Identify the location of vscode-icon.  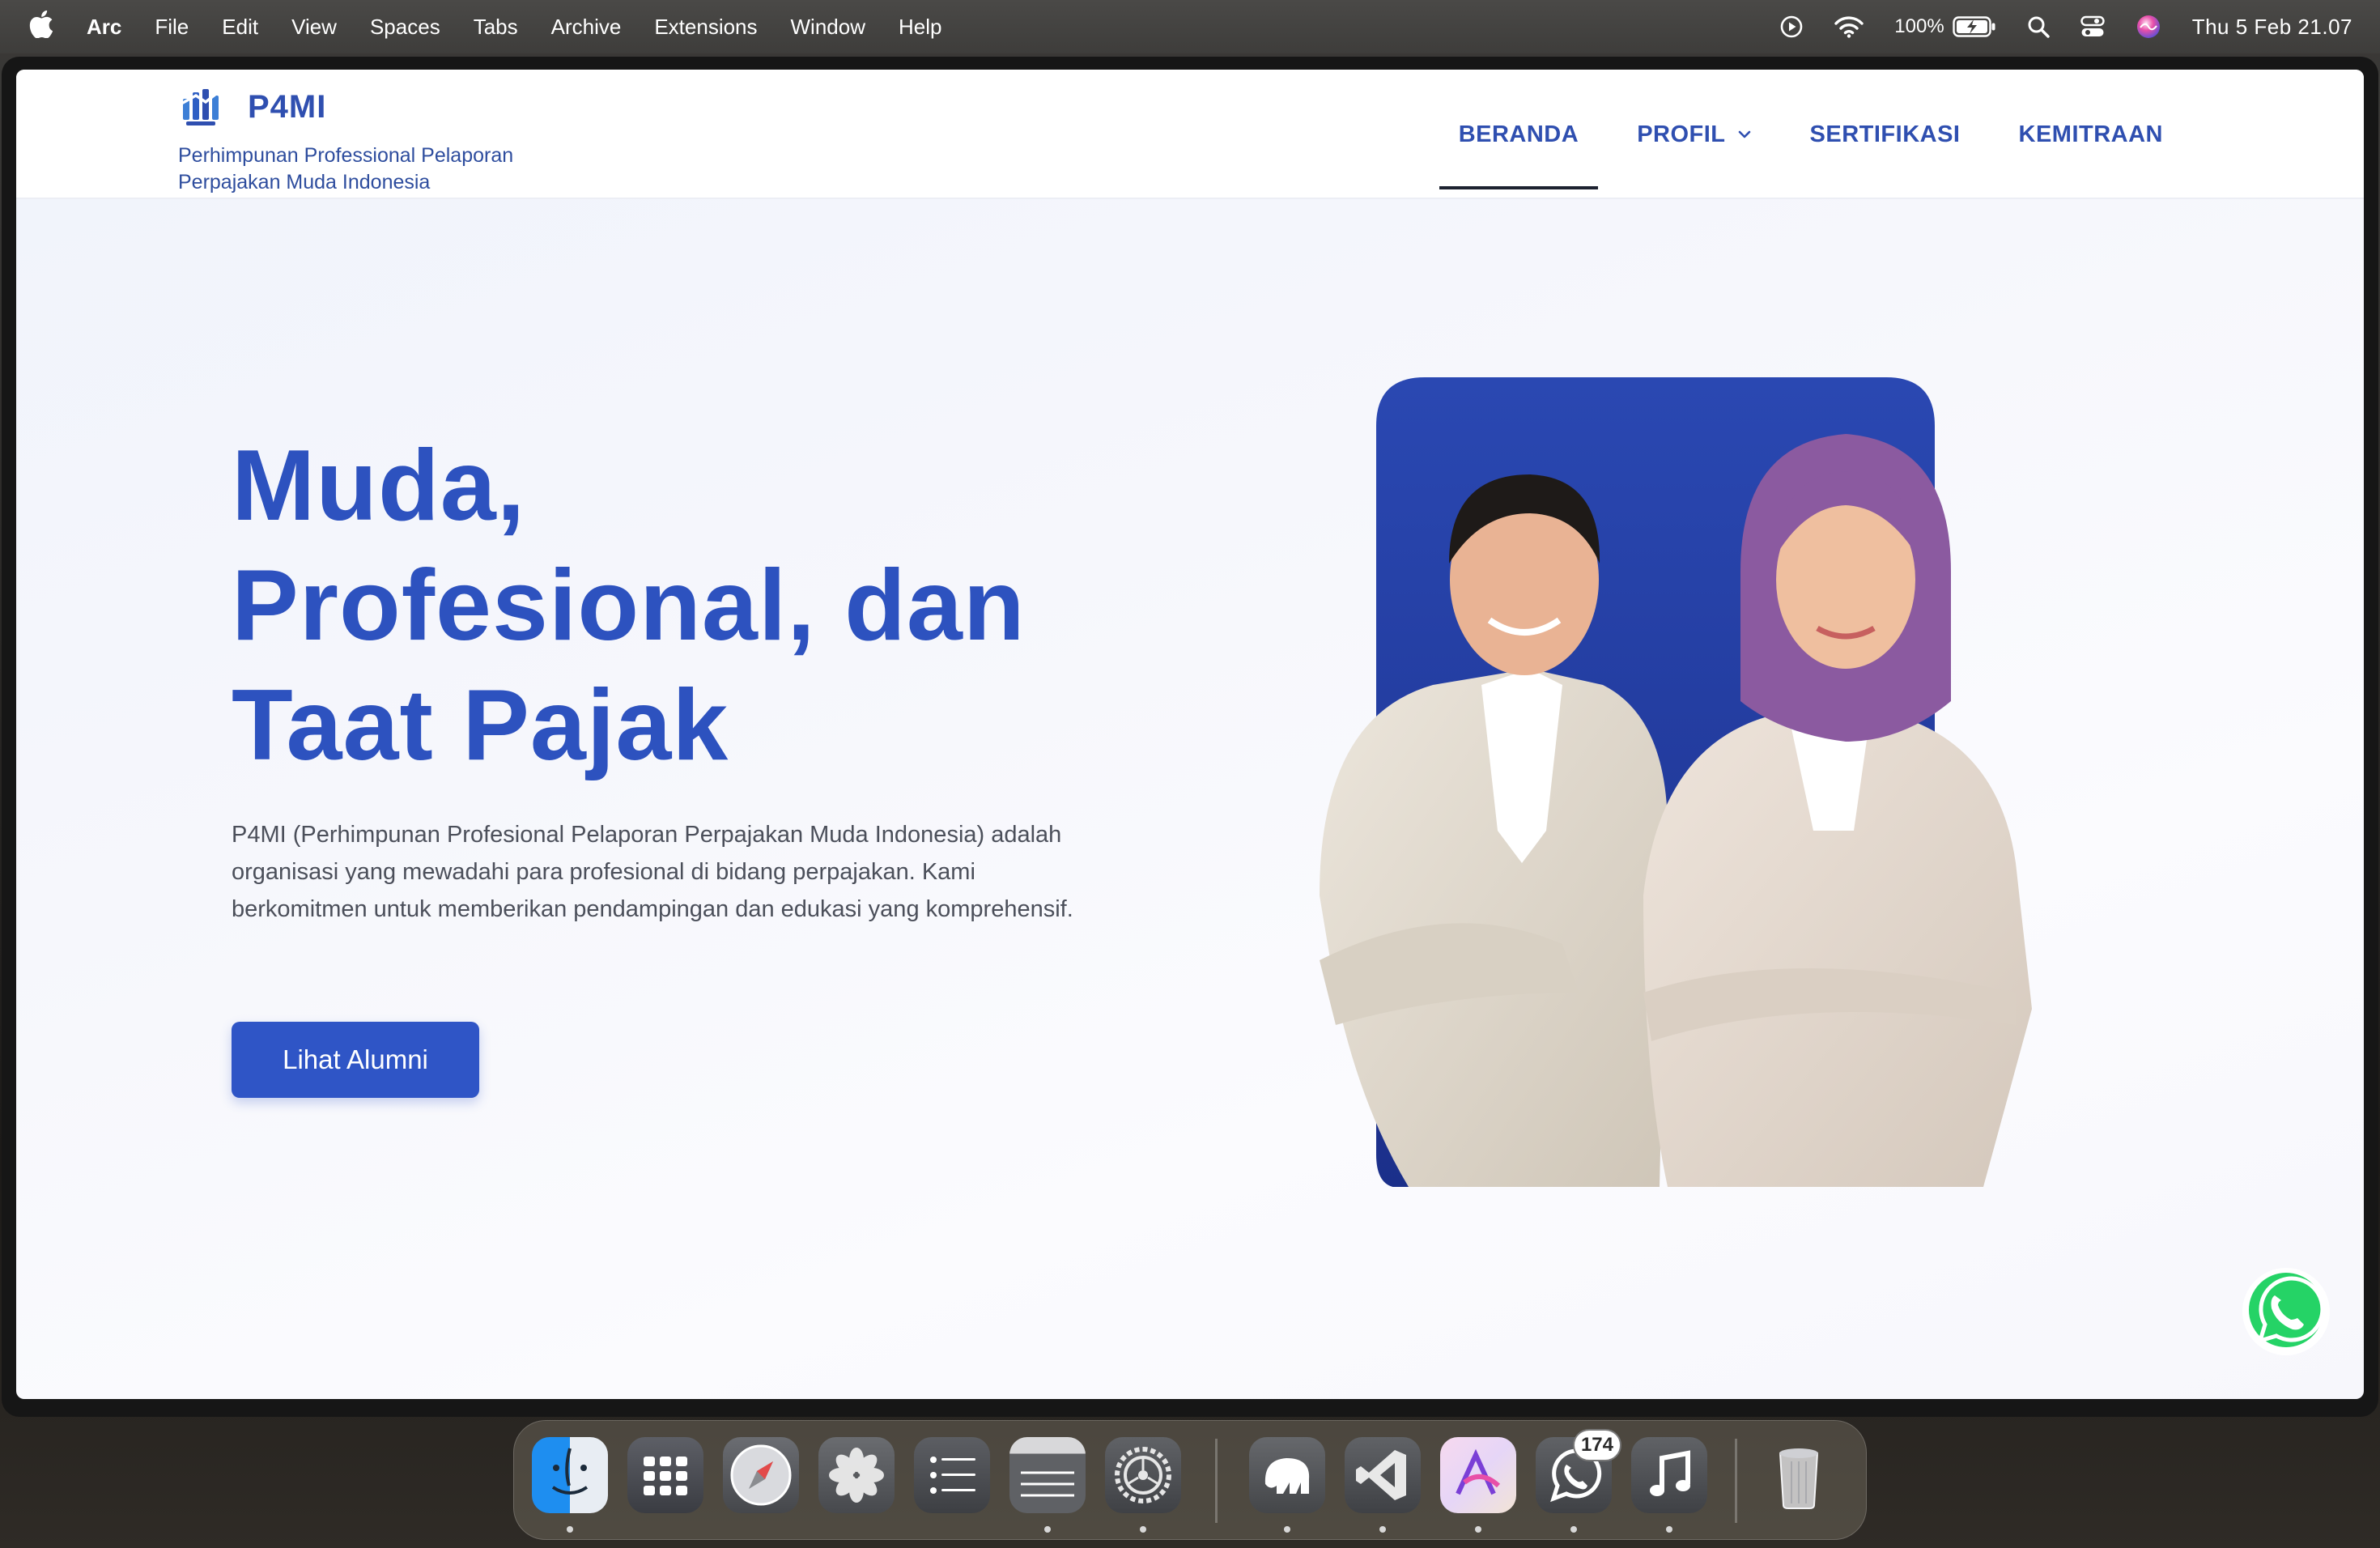
(1383, 1475).